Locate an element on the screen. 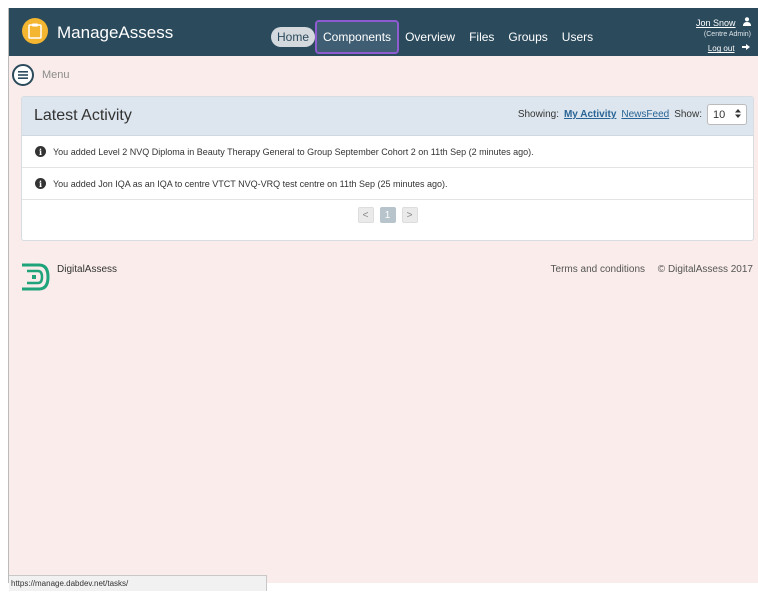 The height and width of the screenshot is (592, 758). clipboard-icon is located at coordinates (35, 31).